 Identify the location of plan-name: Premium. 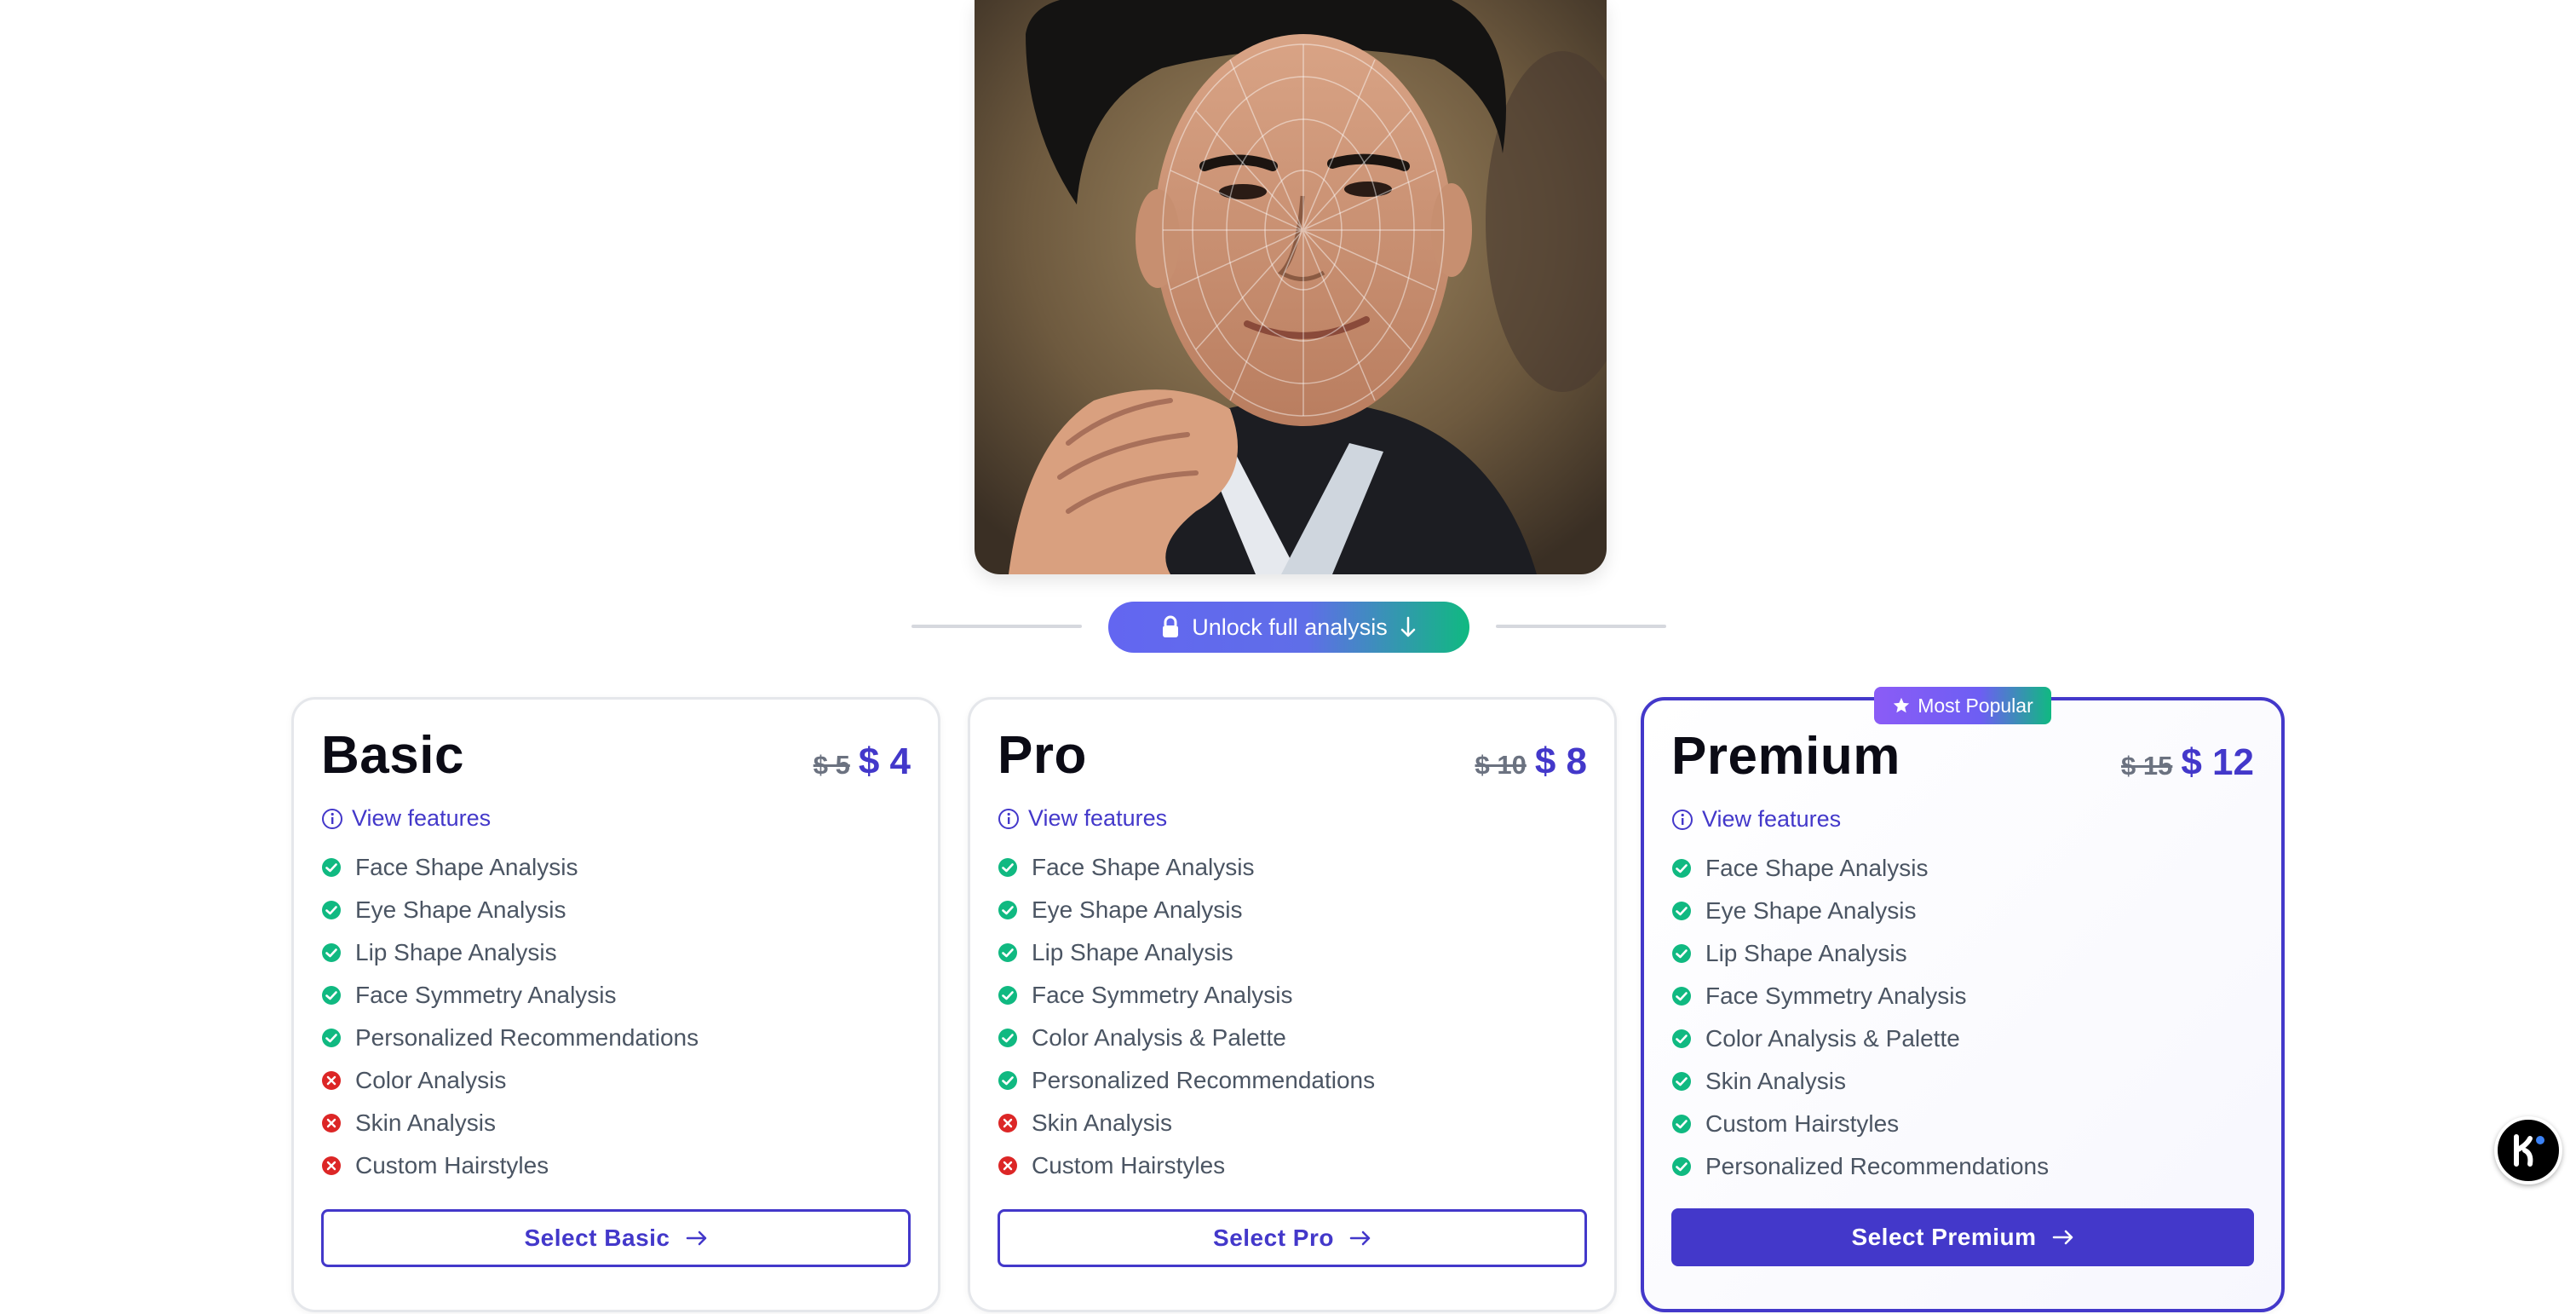
(1786, 757).